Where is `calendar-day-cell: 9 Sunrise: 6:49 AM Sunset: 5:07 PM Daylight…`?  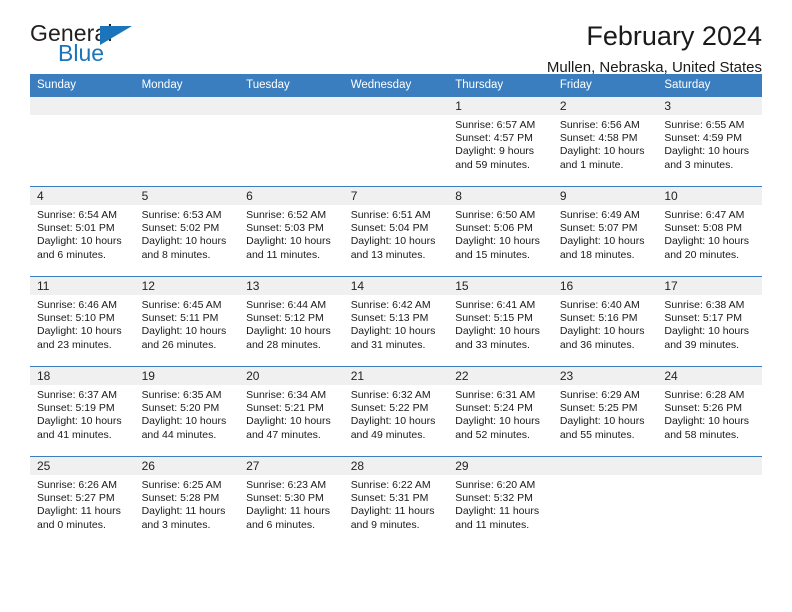 calendar-day-cell: 9 Sunrise: 6:49 AM Sunset: 5:07 PM Daylight… is located at coordinates (605, 231).